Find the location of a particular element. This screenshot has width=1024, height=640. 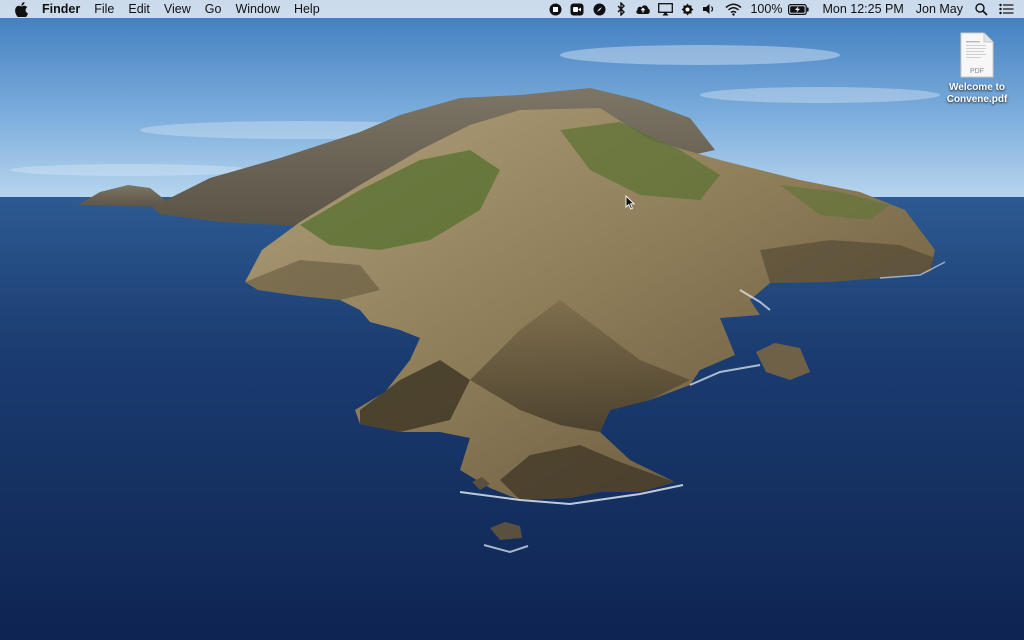

desktop-file-welcome-to-convene: PDF Welcome to Convene.pdf is located at coordinates (977, 69).